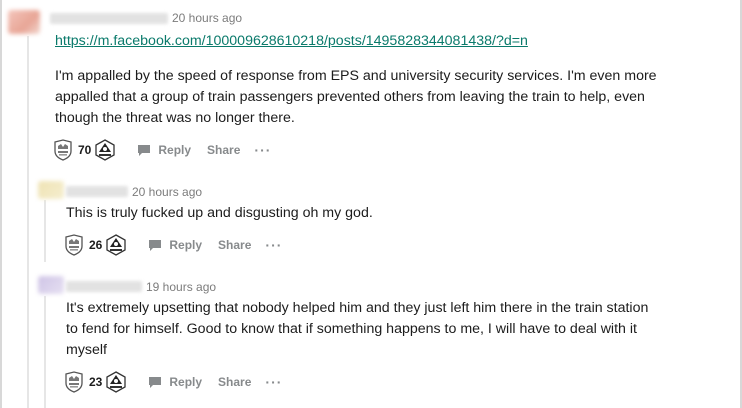  I want to click on vote-score: 23, so click(96, 382).